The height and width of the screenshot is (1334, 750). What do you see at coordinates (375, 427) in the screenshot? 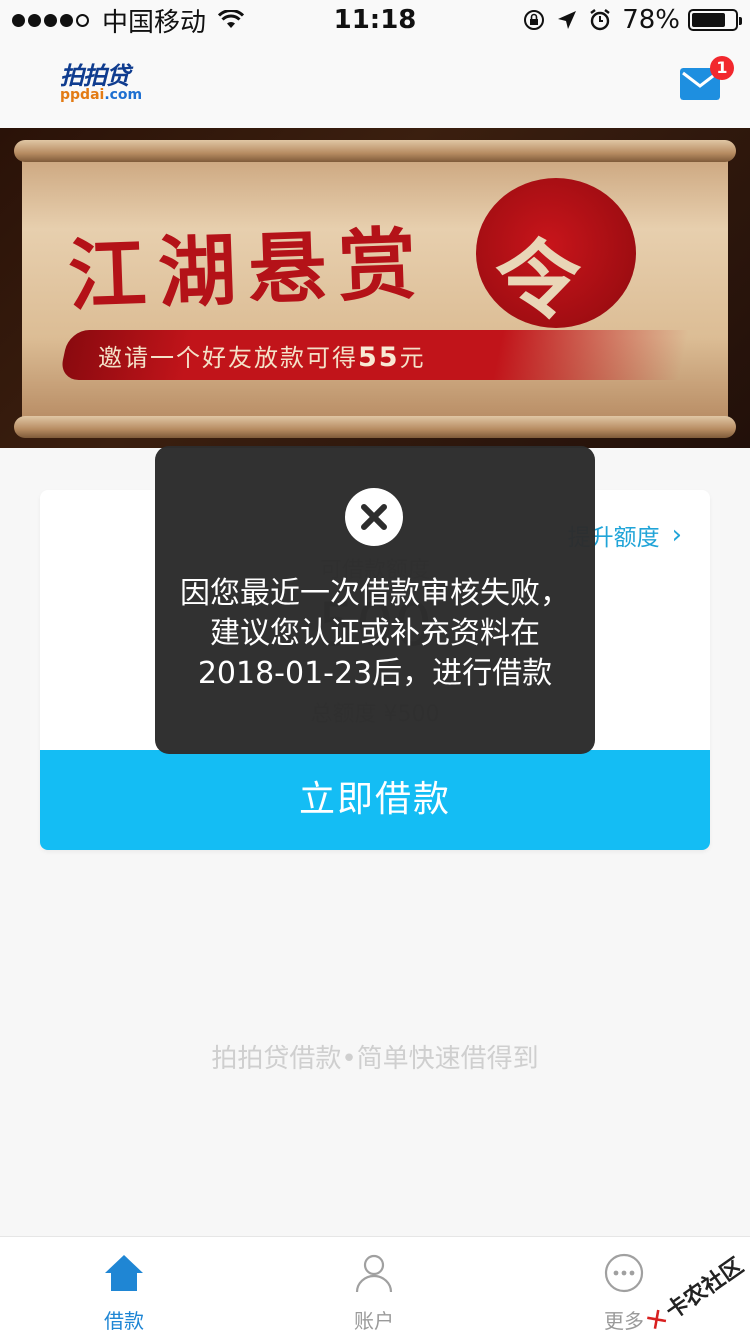
I see `scroll-rod-bottom` at bounding box center [375, 427].